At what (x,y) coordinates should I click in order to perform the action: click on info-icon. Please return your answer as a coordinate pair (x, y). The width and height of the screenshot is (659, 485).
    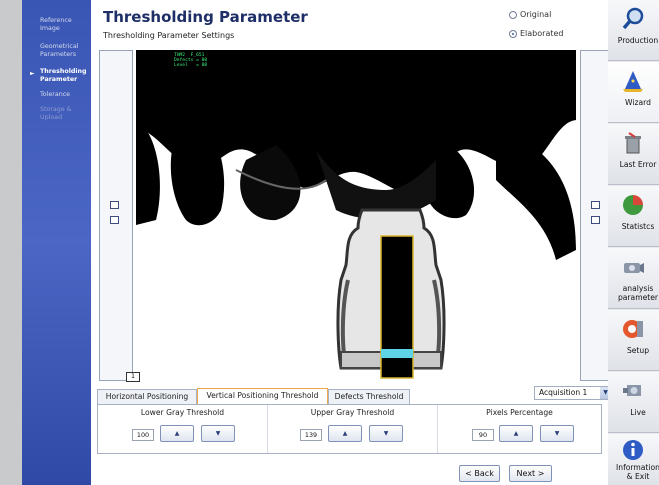
    Looking at the image, I should click on (633, 450).